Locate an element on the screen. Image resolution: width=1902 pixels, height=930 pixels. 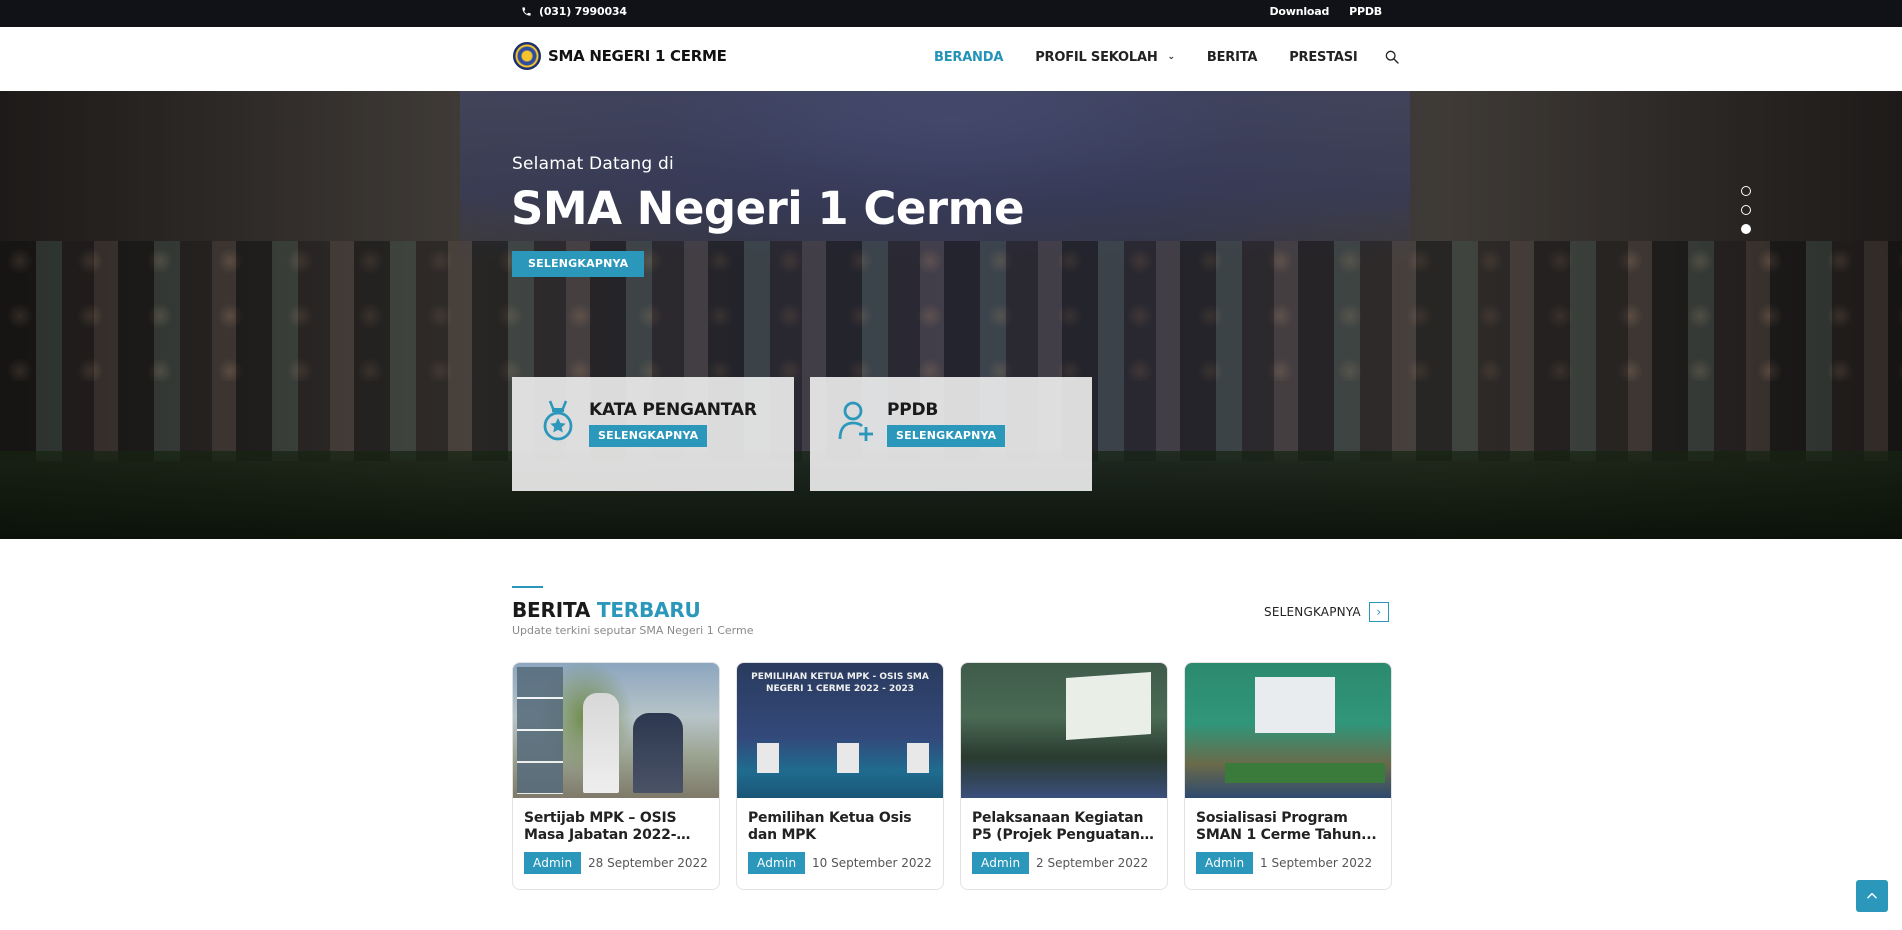
nav-label: PROFIL SEKOLAH is located at coordinates (1096, 57).